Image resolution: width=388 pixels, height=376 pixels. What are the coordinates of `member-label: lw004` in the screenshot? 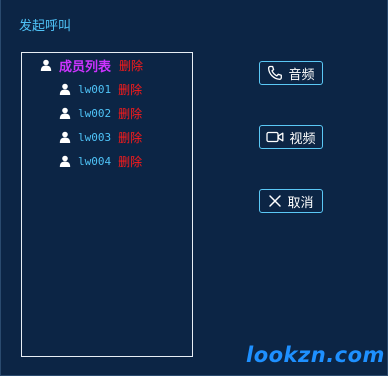 It's located at (95, 161).